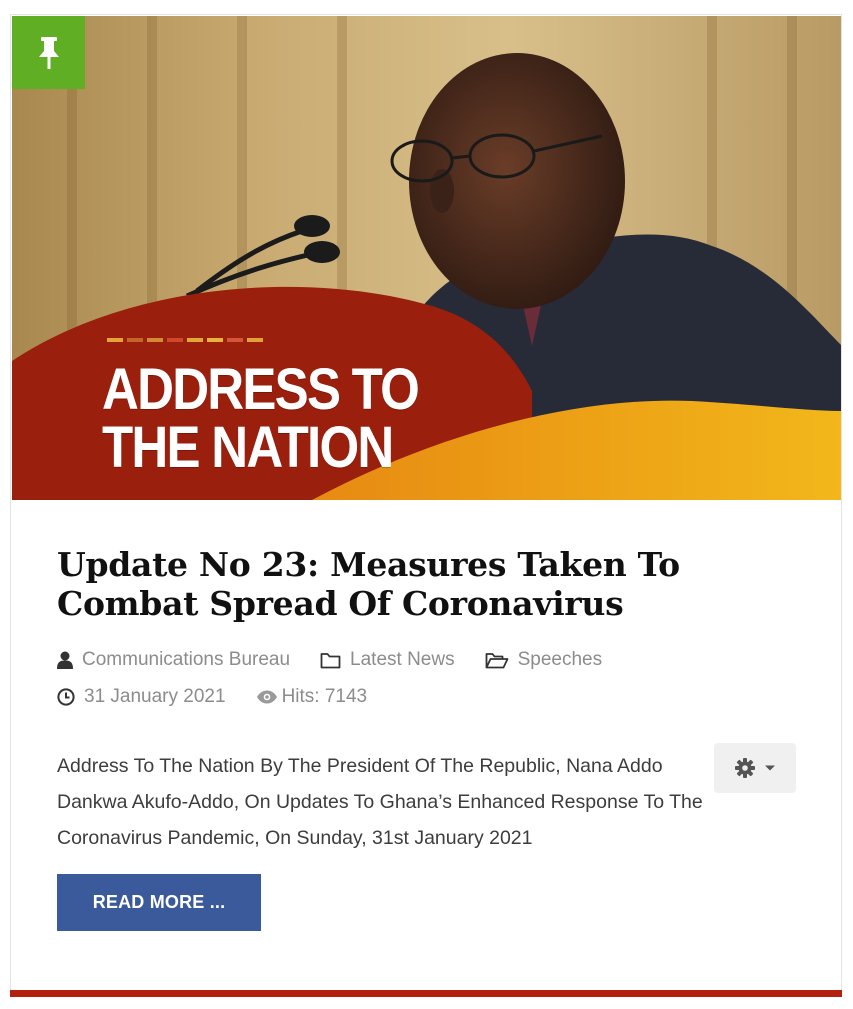 This screenshot has height=1009, width=853. What do you see at coordinates (261, 389) in the screenshot?
I see `banner-line-1: ADDRESS TO` at bounding box center [261, 389].